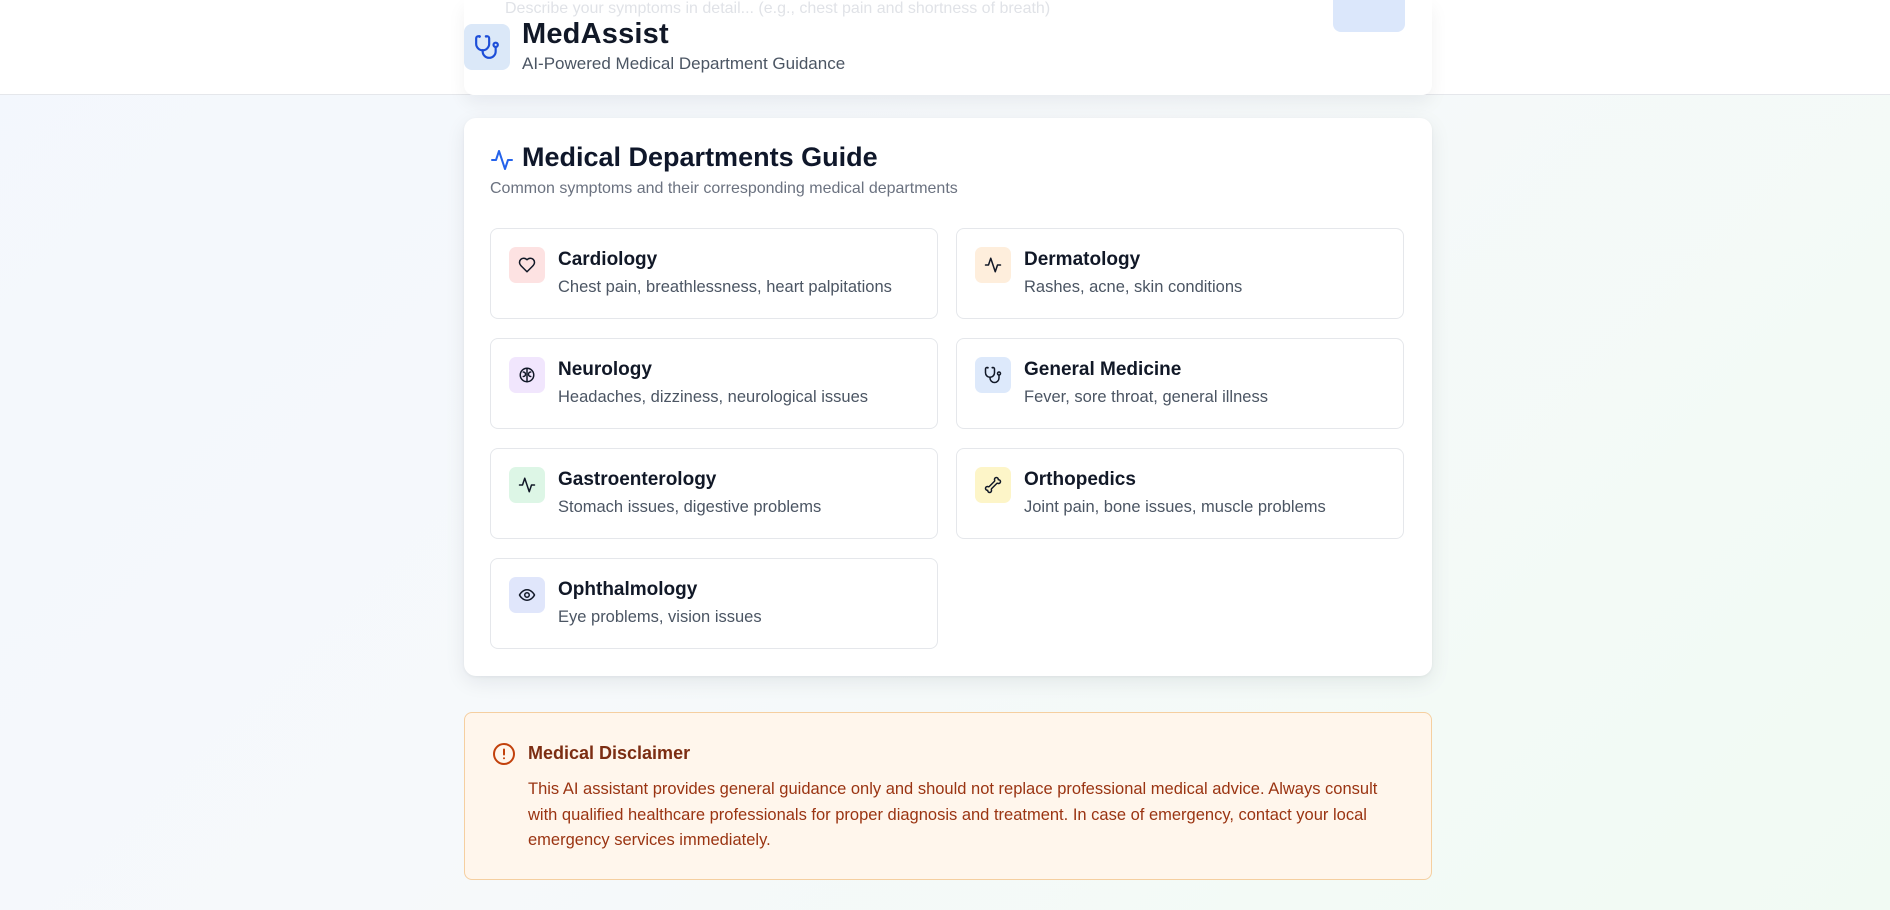 The width and height of the screenshot is (1890, 910). I want to click on eye-icon, so click(527, 595).